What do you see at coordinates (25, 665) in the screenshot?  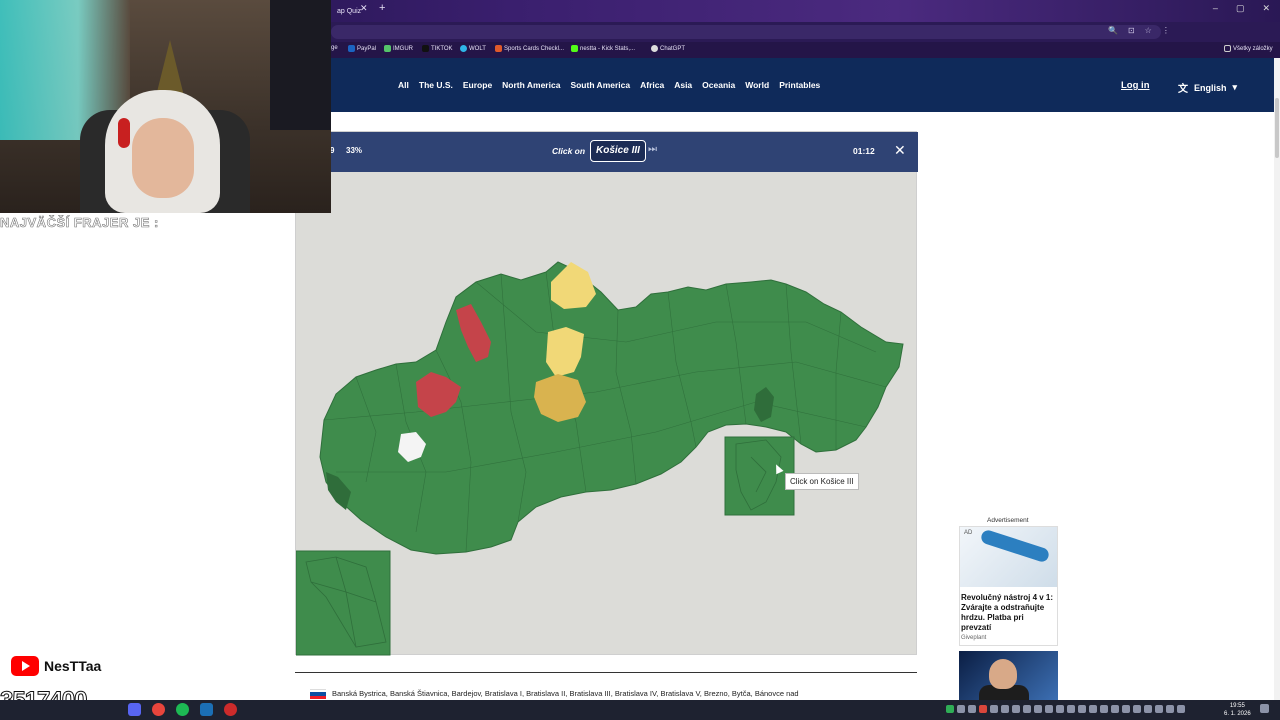 I see `youtube-icon` at bounding box center [25, 665].